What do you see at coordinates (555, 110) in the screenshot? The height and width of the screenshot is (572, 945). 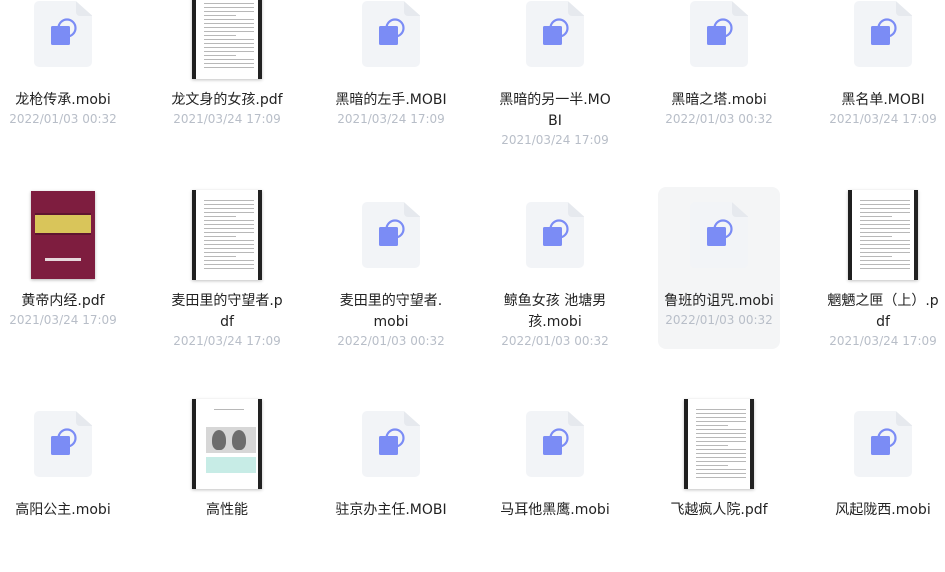 I see `file-name: 黑暗的另一半.MOBI` at bounding box center [555, 110].